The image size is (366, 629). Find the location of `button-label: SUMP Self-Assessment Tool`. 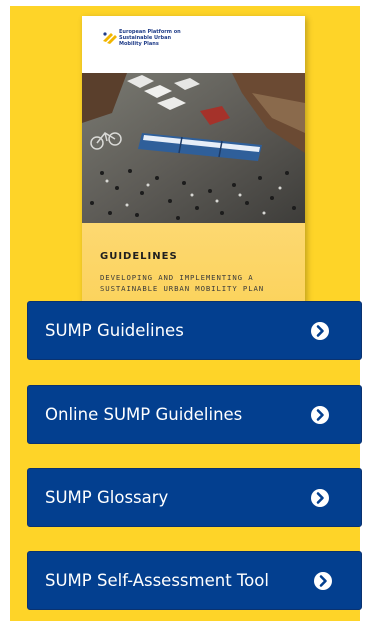

button-label: SUMP Self-Assessment Tool is located at coordinates (157, 580).